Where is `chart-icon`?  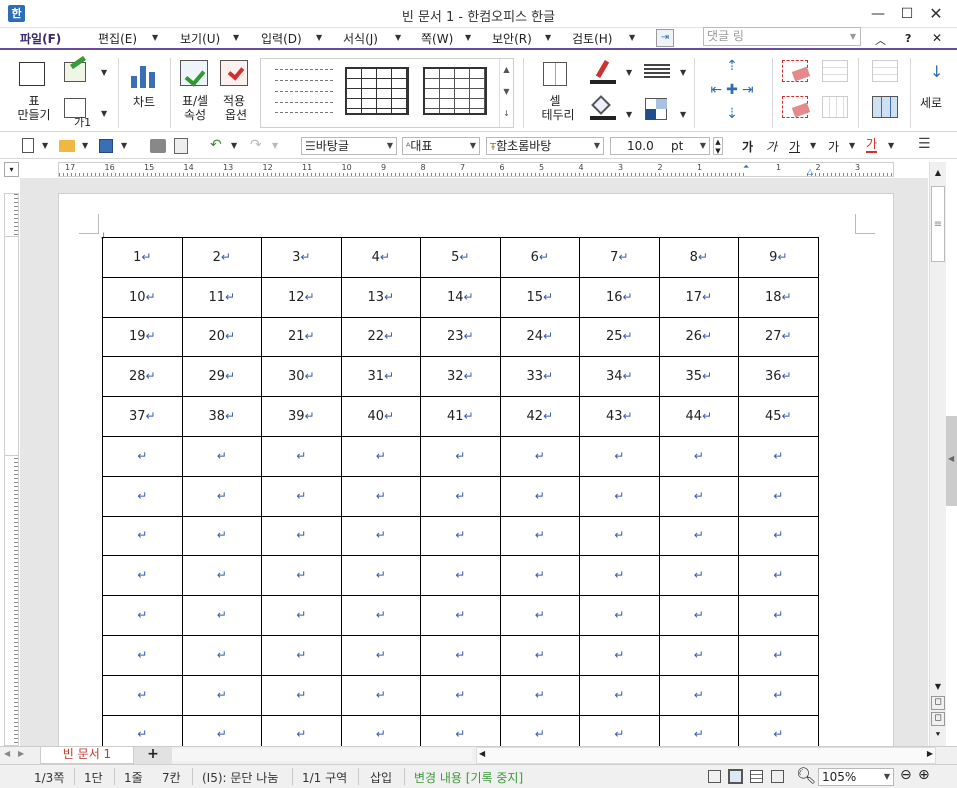
chart-icon is located at coordinates (144, 76).